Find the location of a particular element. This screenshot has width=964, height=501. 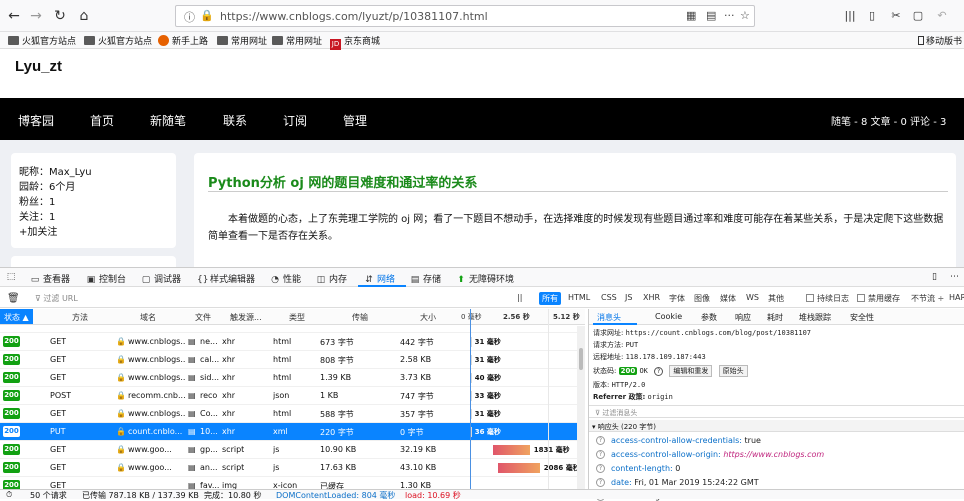

filter-url-input: ⊽ 过滤 URL is located at coordinates (56, 298).